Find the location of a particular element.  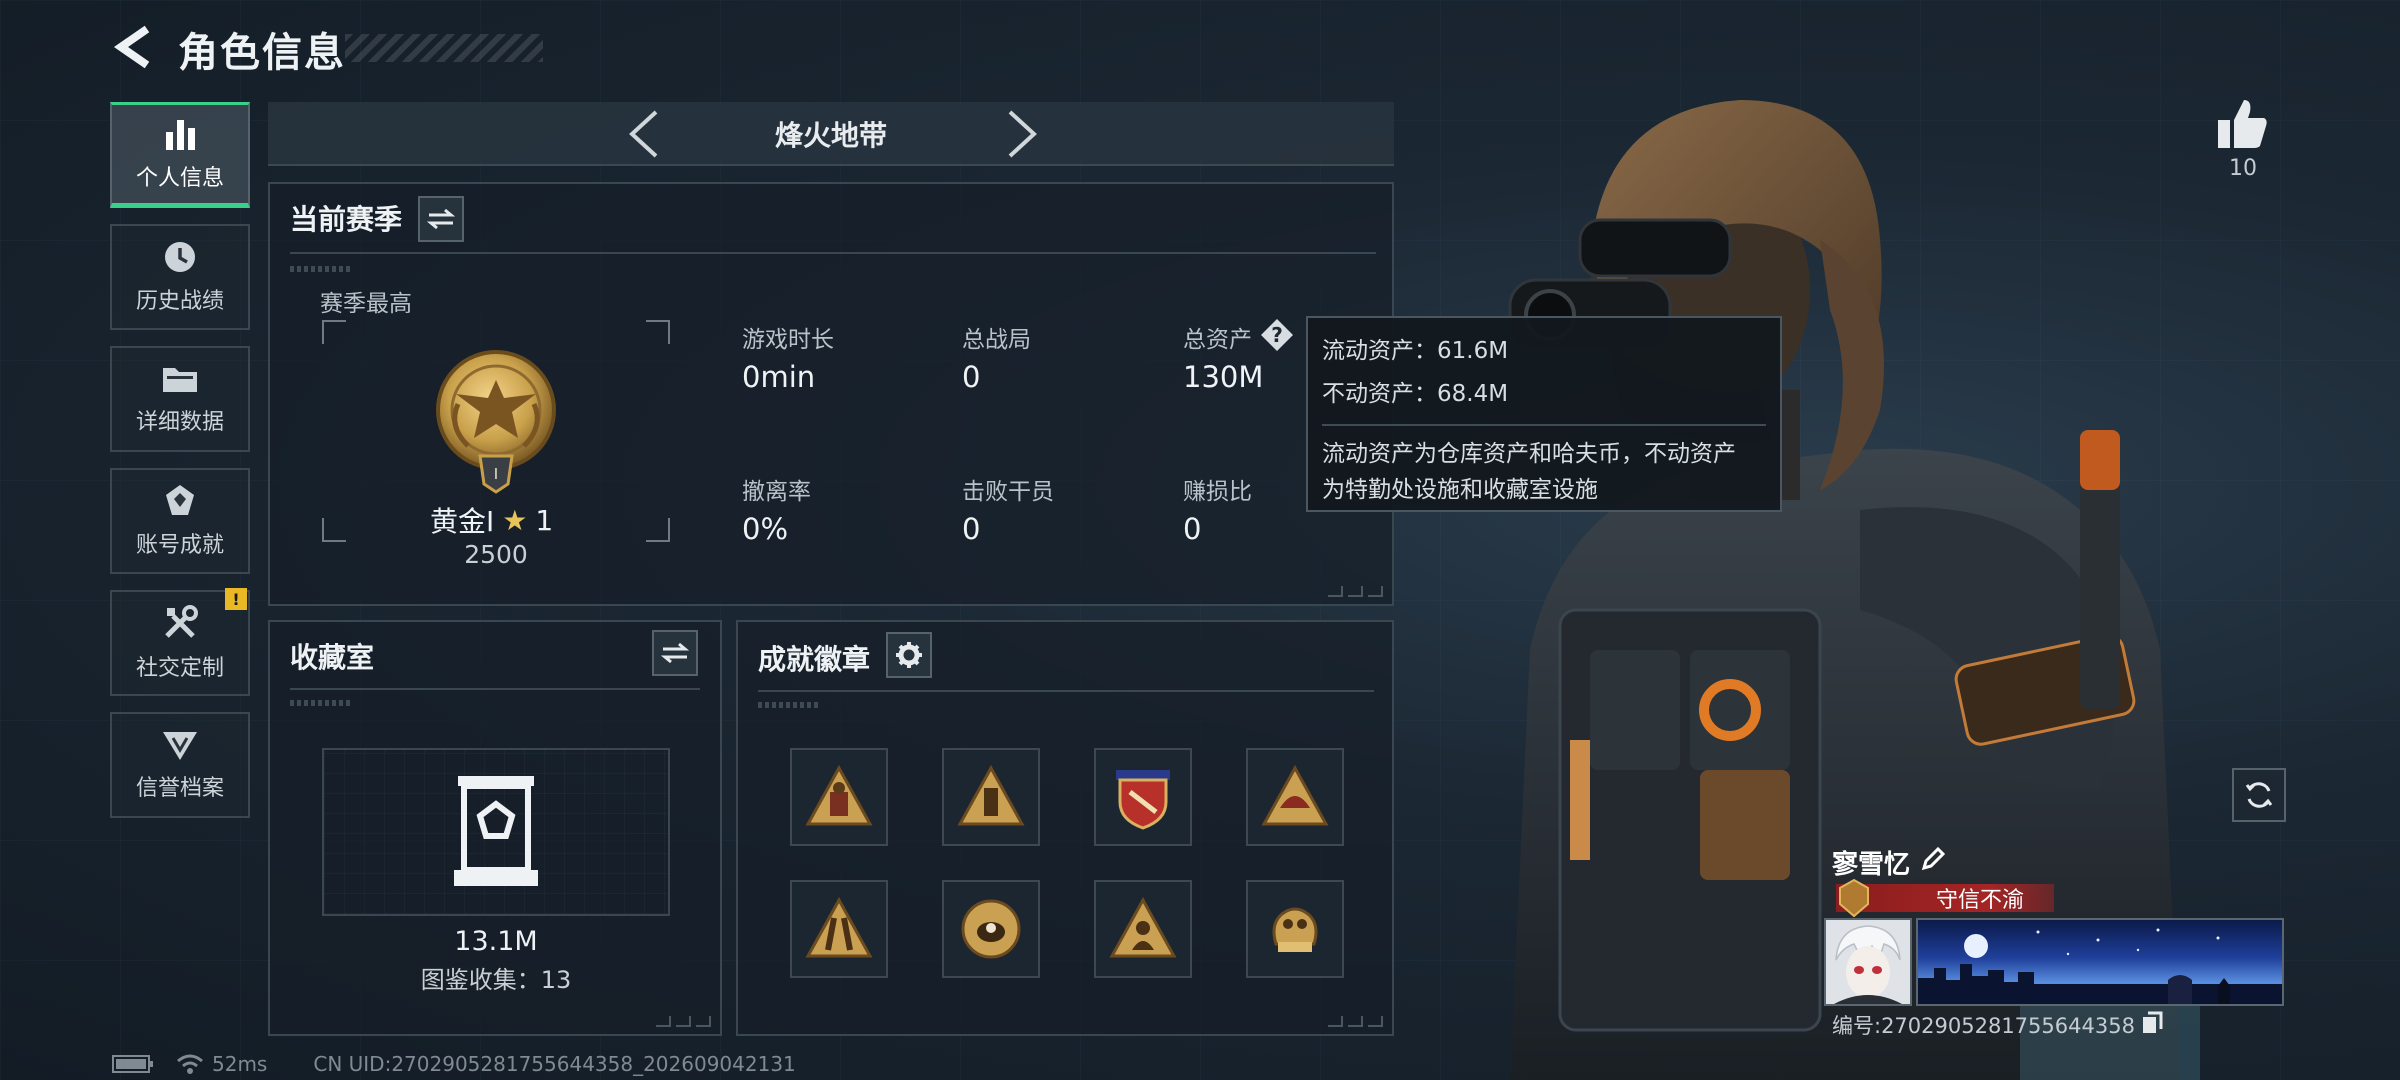

sidebar-item-history: 历史战绩 is located at coordinates (180, 277).